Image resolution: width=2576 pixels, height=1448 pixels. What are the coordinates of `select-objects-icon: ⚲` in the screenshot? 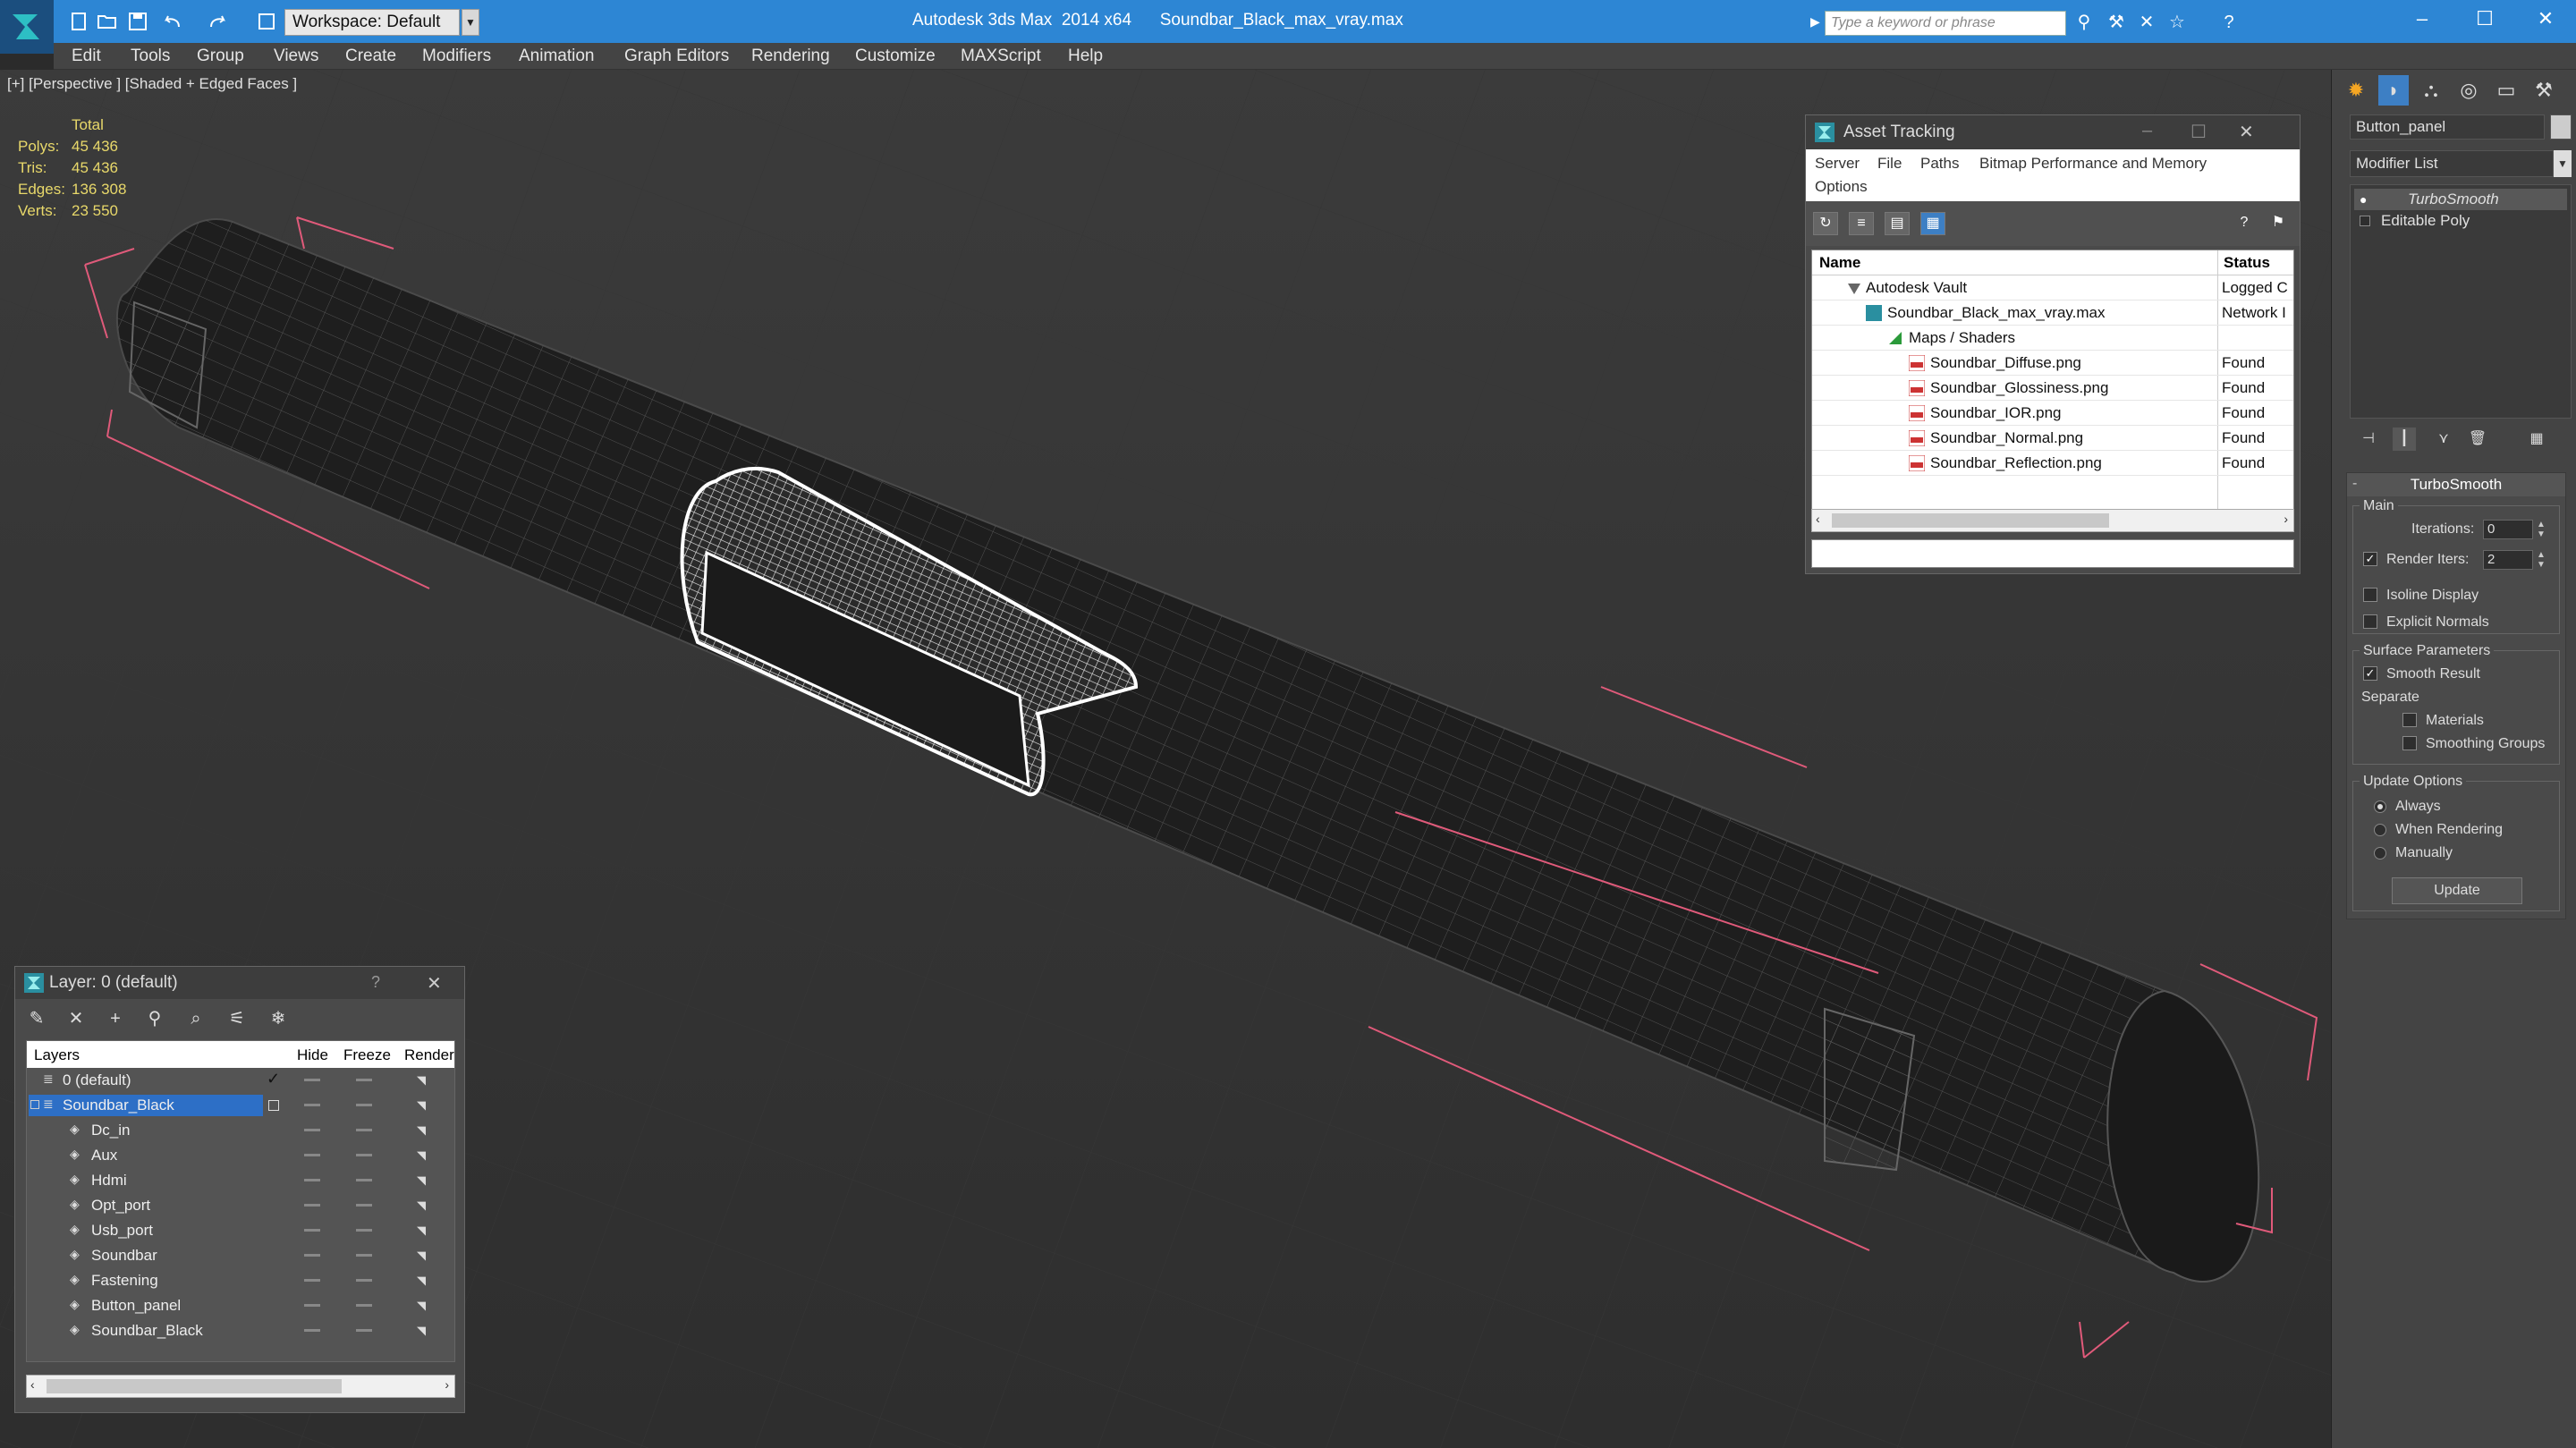 It's located at (154, 1019).